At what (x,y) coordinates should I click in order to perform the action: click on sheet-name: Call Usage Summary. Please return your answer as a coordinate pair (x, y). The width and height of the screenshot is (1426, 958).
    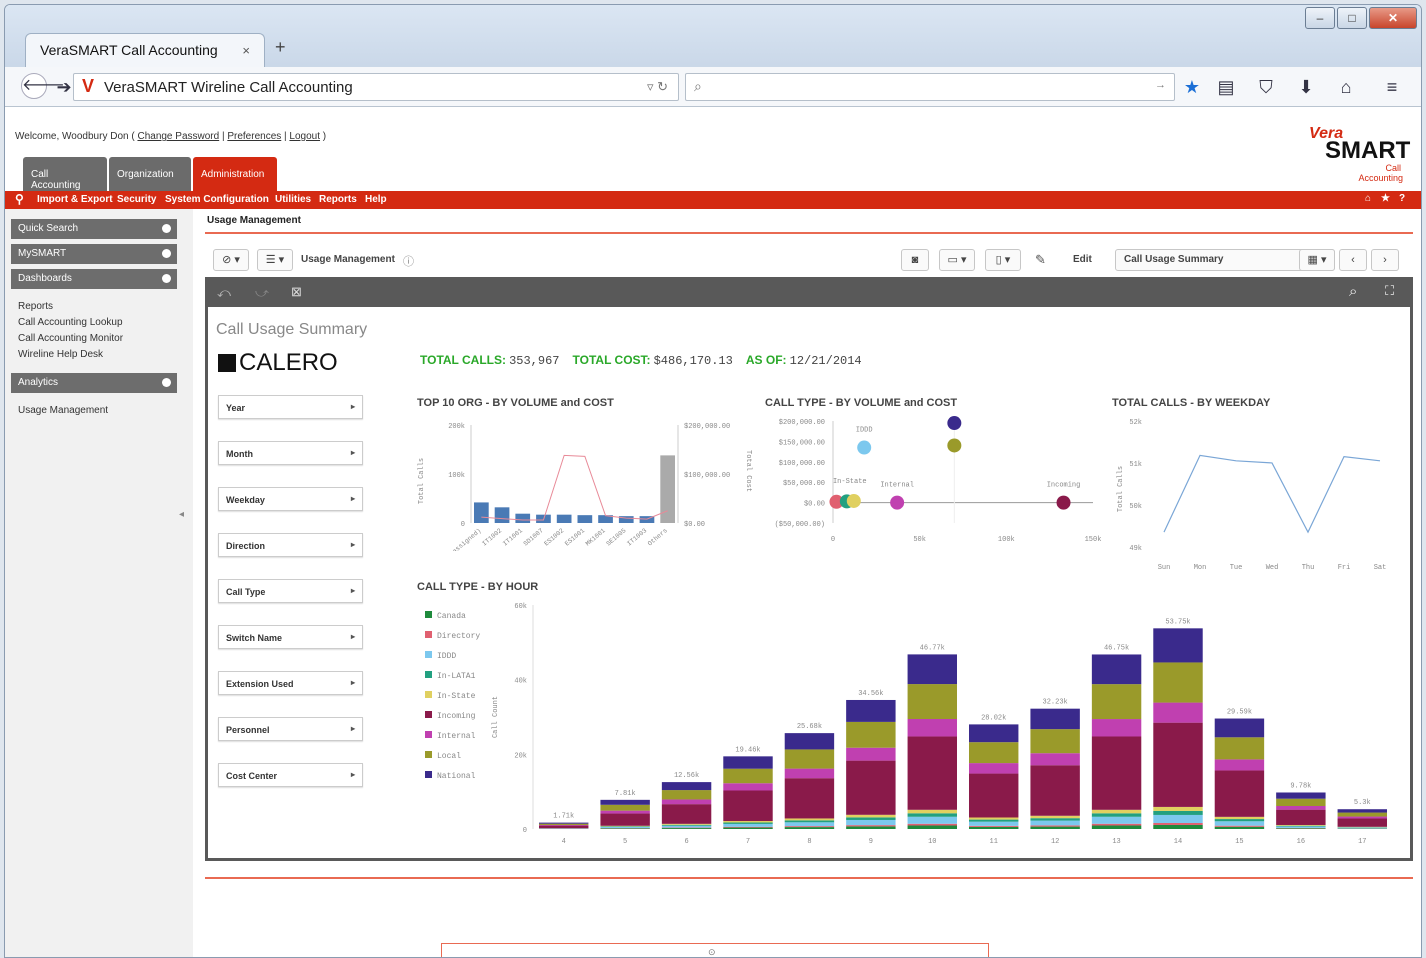
    Looking at the image, I should click on (1174, 259).